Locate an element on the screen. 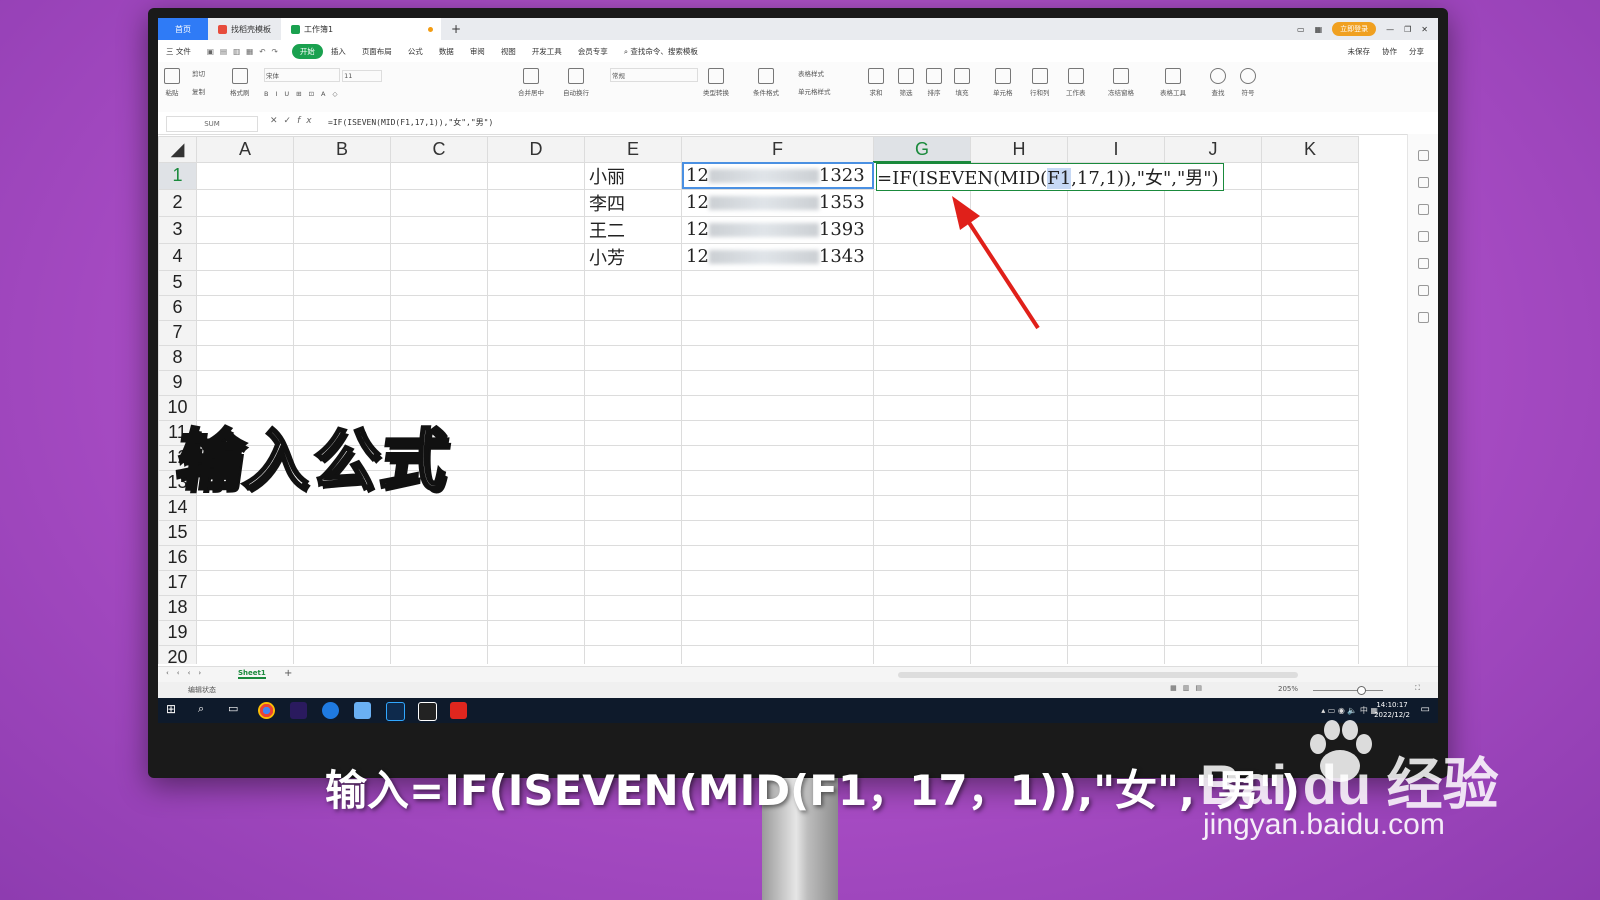  select-all-corner: ◢ is located at coordinates (177, 149).